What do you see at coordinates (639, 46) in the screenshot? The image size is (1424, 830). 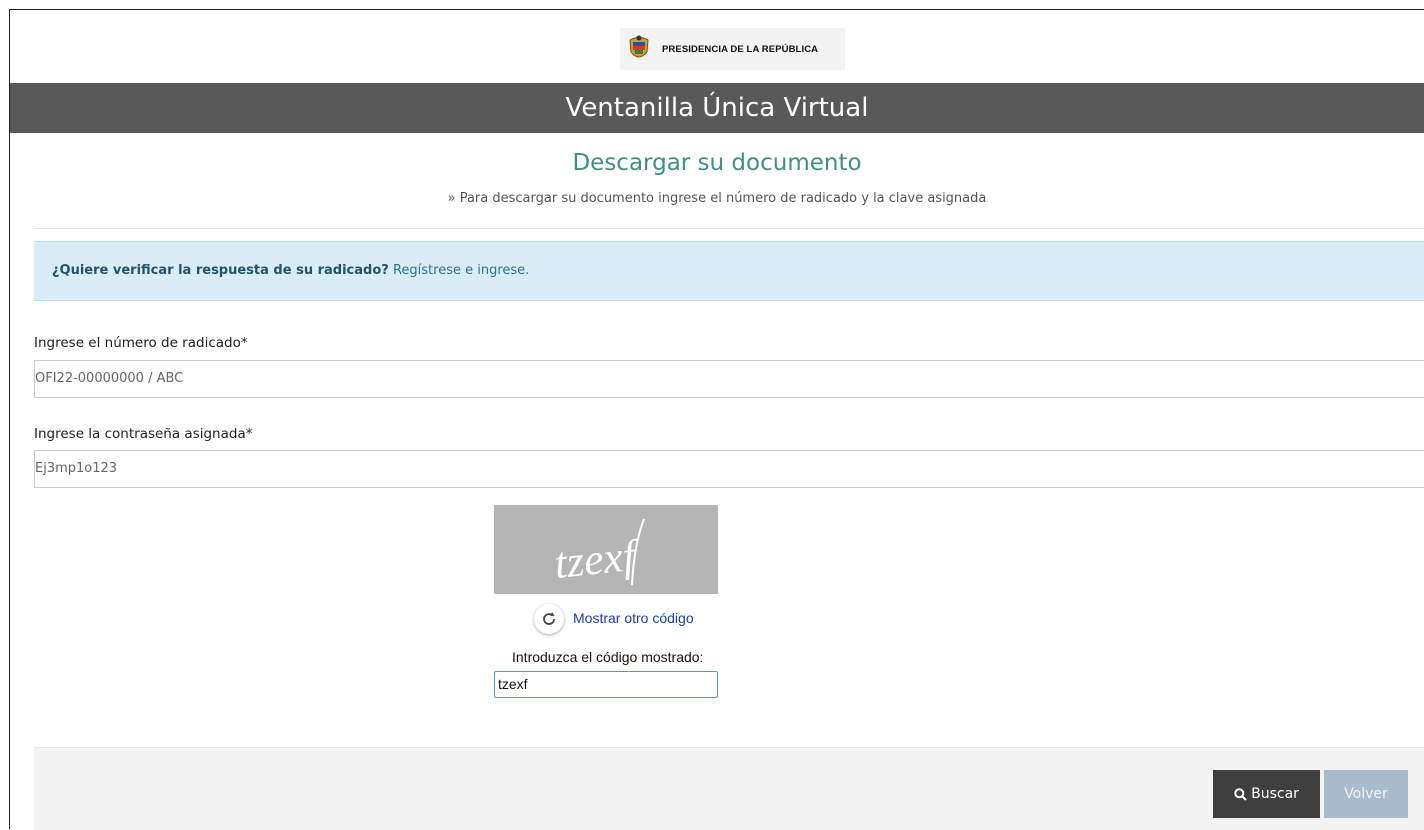 I see `coat-of-arms-icon` at bounding box center [639, 46].